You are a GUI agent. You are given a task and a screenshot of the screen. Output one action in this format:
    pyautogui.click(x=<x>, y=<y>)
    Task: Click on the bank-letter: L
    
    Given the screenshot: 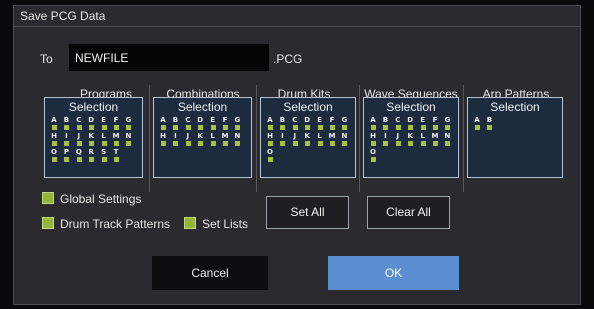 What is the action you would take?
    pyautogui.click(x=319, y=136)
    